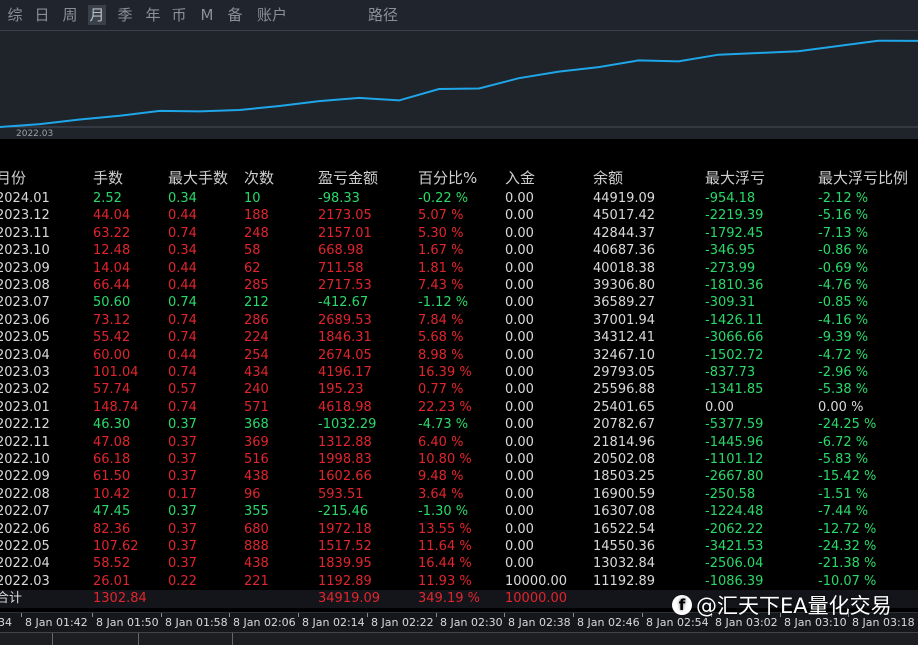 The image size is (918, 645). Describe the element at coordinates (847, 546) in the screenshot. I see `table-cell: -24.32 %` at that location.